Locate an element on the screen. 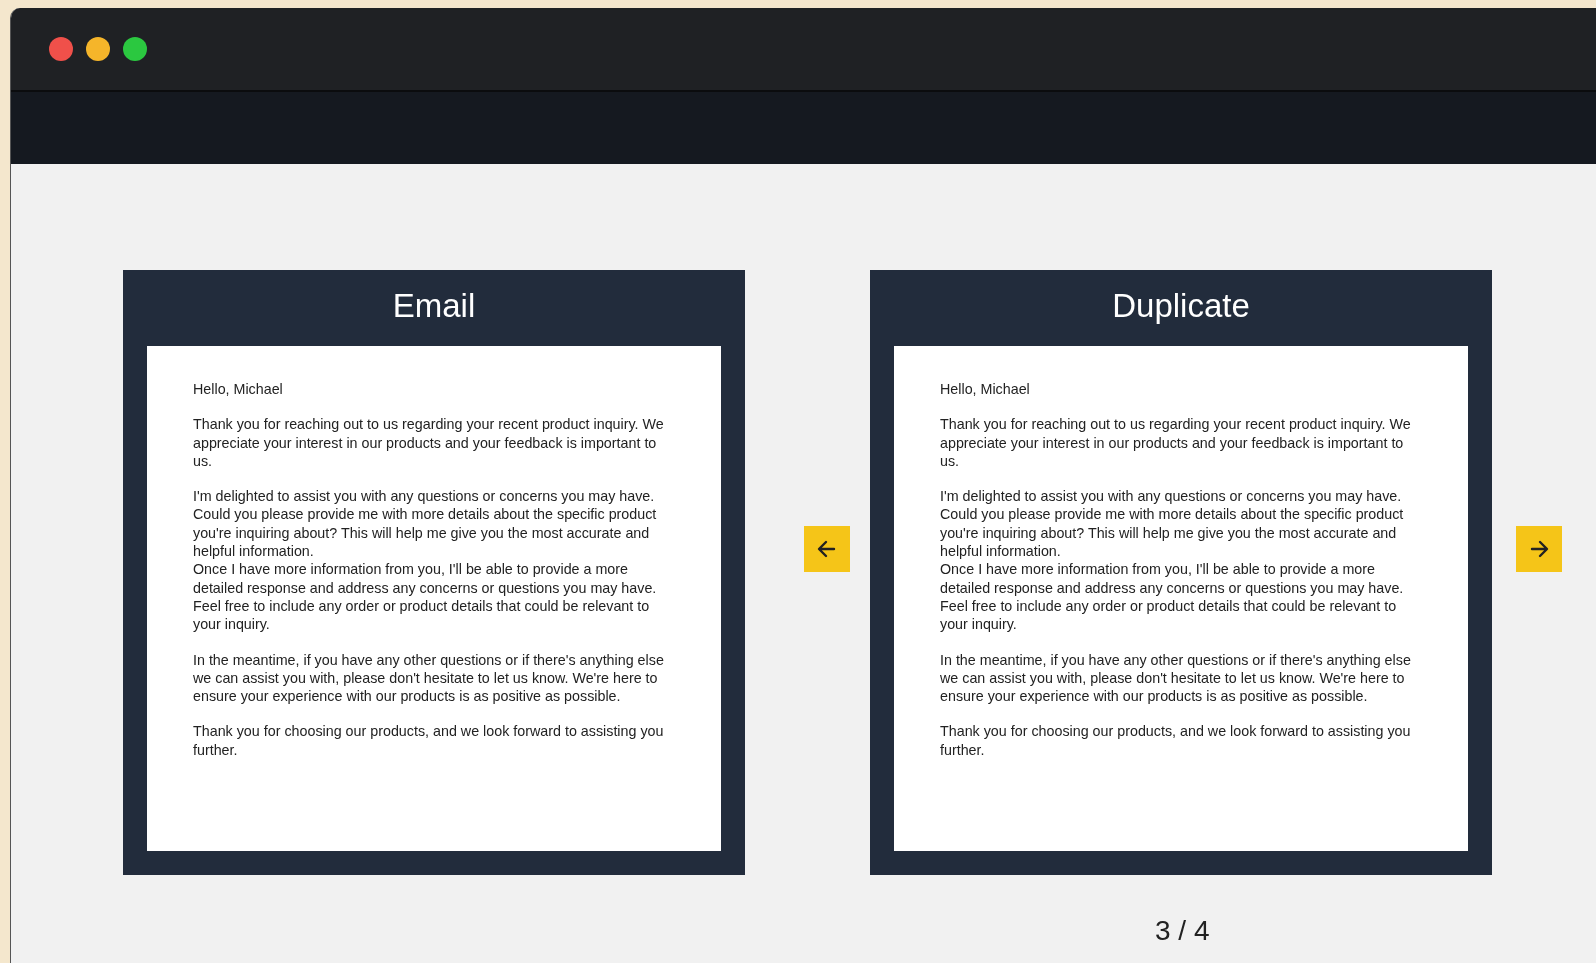  card-title: Email is located at coordinates (434, 306).